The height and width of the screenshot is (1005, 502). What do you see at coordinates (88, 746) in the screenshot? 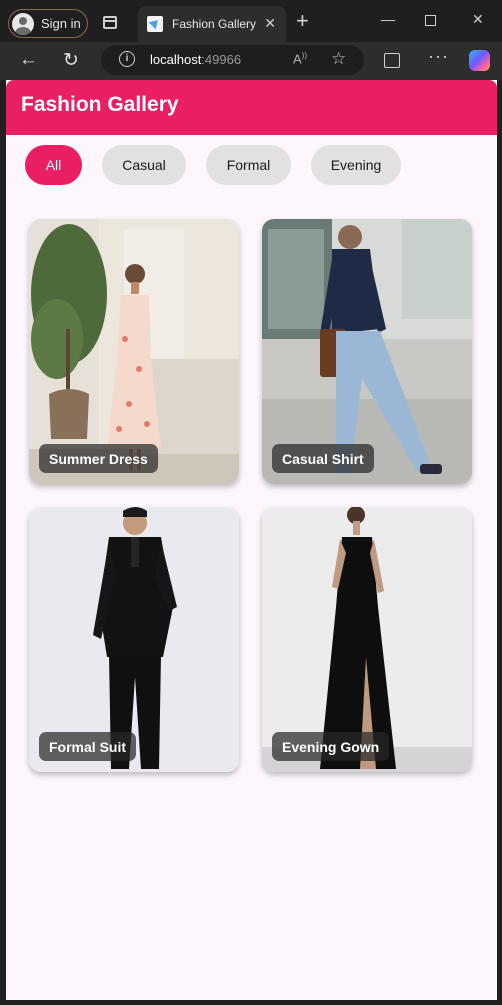
I see `card-caption: Formal Suit` at bounding box center [88, 746].